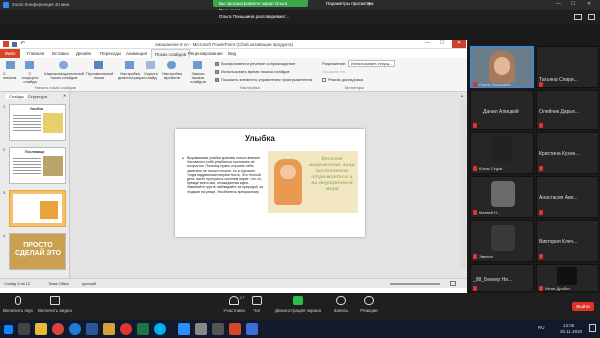 This screenshot has width=600, height=338. What do you see at coordinates (8, 329) in the screenshot?
I see `windows-start-icon` at bounding box center [8, 329].